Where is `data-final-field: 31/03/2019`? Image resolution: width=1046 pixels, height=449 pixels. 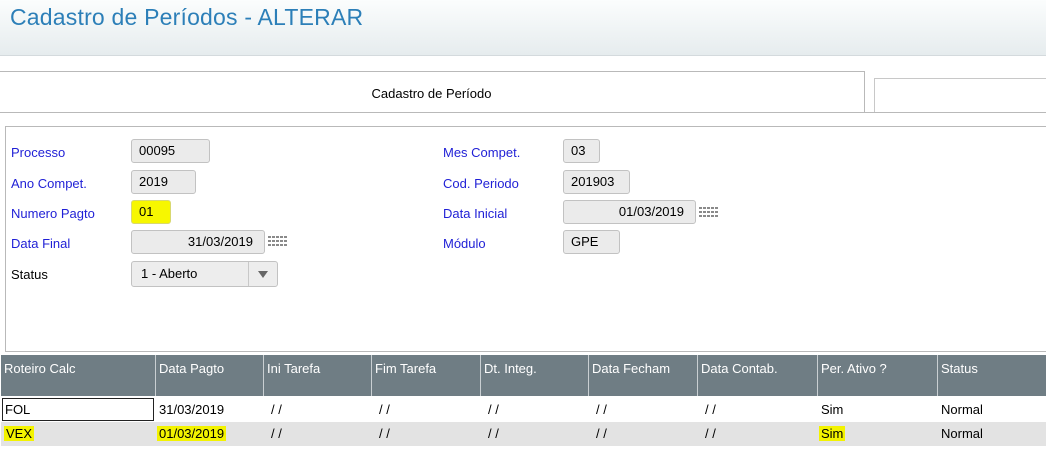 data-final-field: 31/03/2019 is located at coordinates (198, 242).